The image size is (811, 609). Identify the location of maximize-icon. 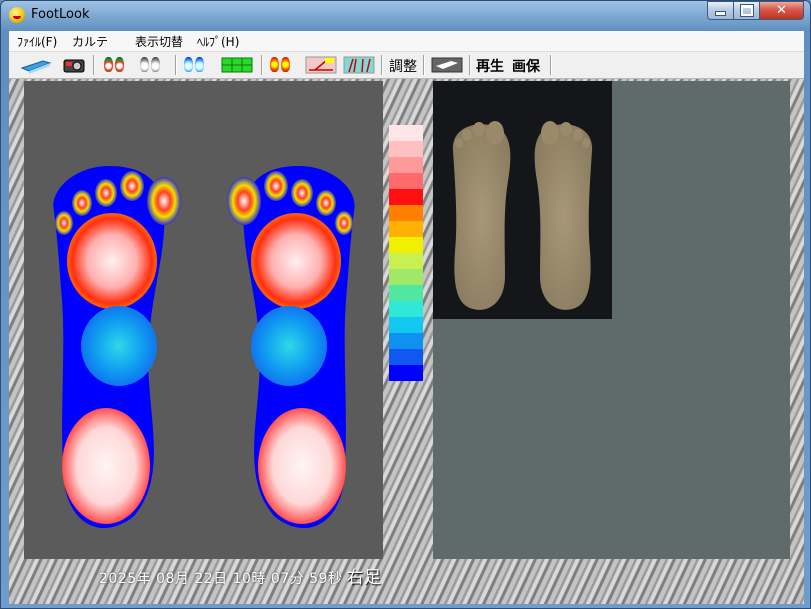
(746, 10).